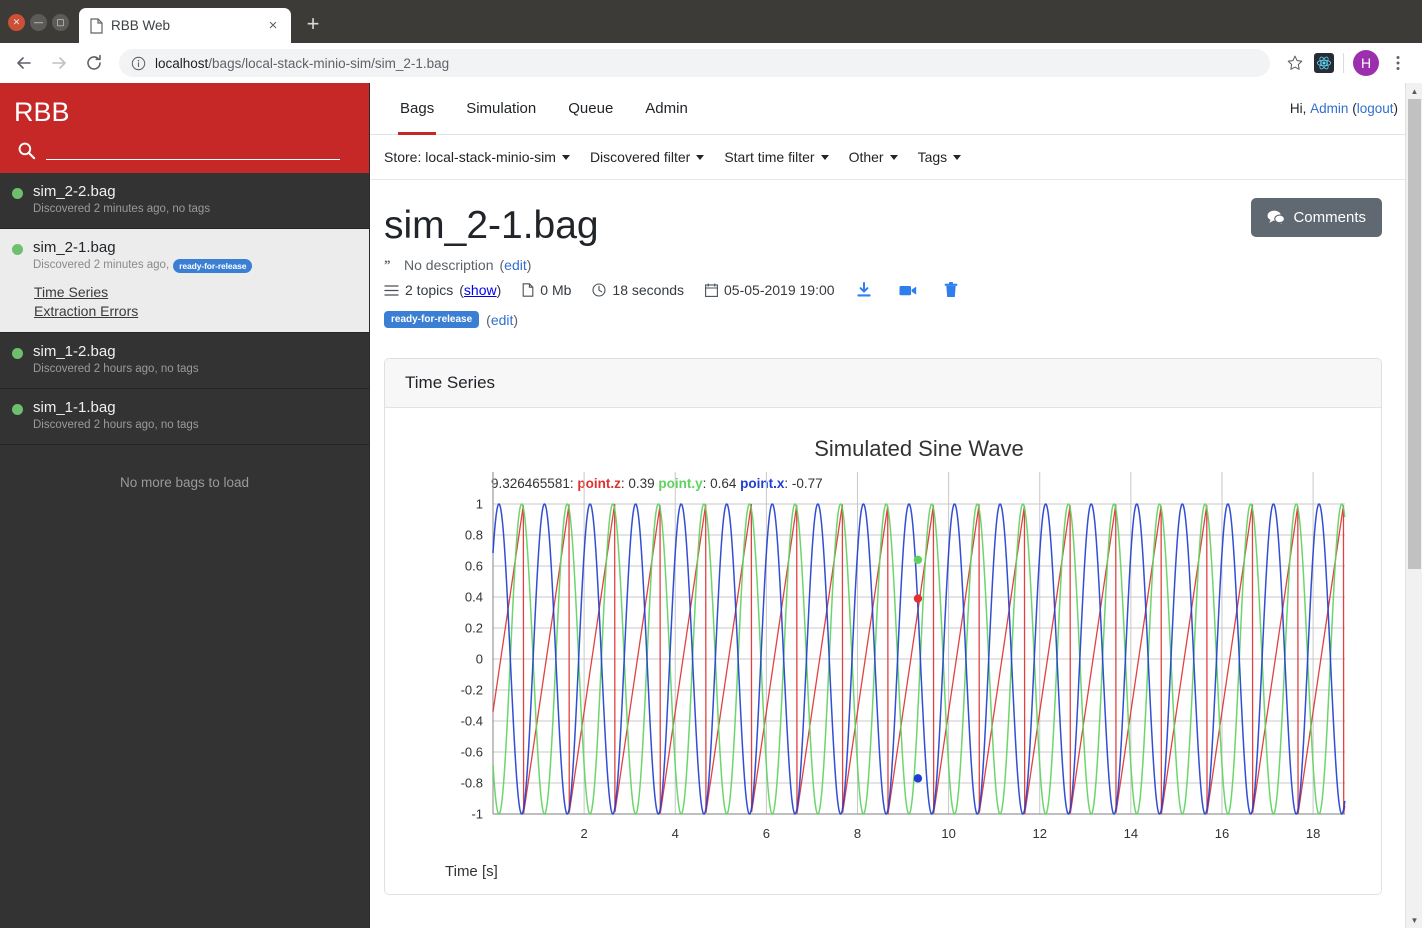 The height and width of the screenshot is (928, 1422). I want to click on sidebar-link-time-series: Time Series, so click(195, 292).